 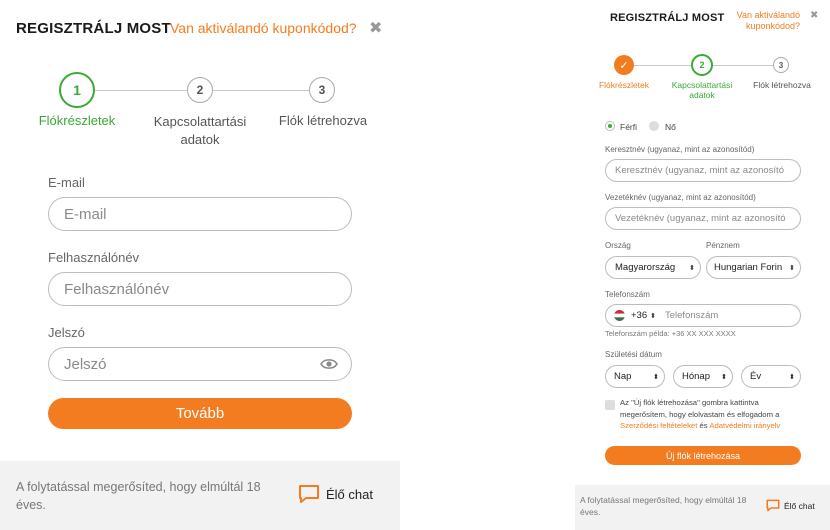 I want to click on dob-month-value: Hónap, so click(x=696, y=376).